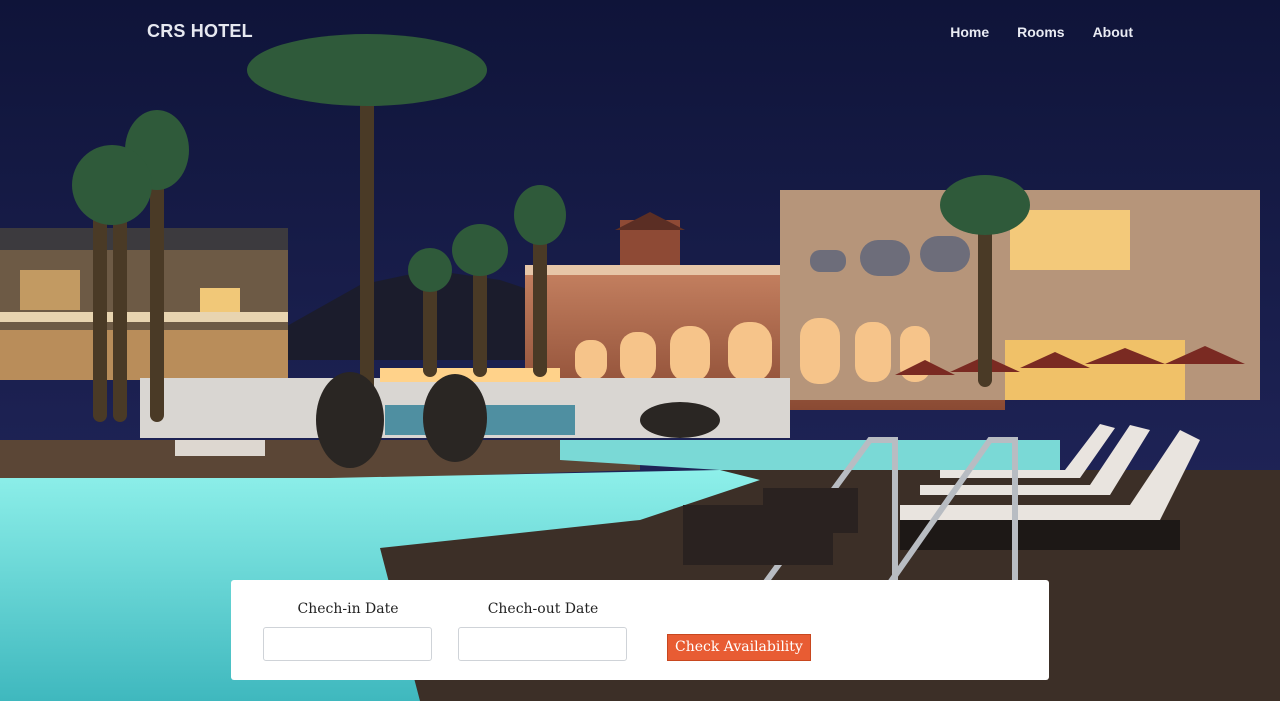 This screenshot has height=701, width=1280. I want to click on brand-logo: CRS HOTEL, so click(200, 31).